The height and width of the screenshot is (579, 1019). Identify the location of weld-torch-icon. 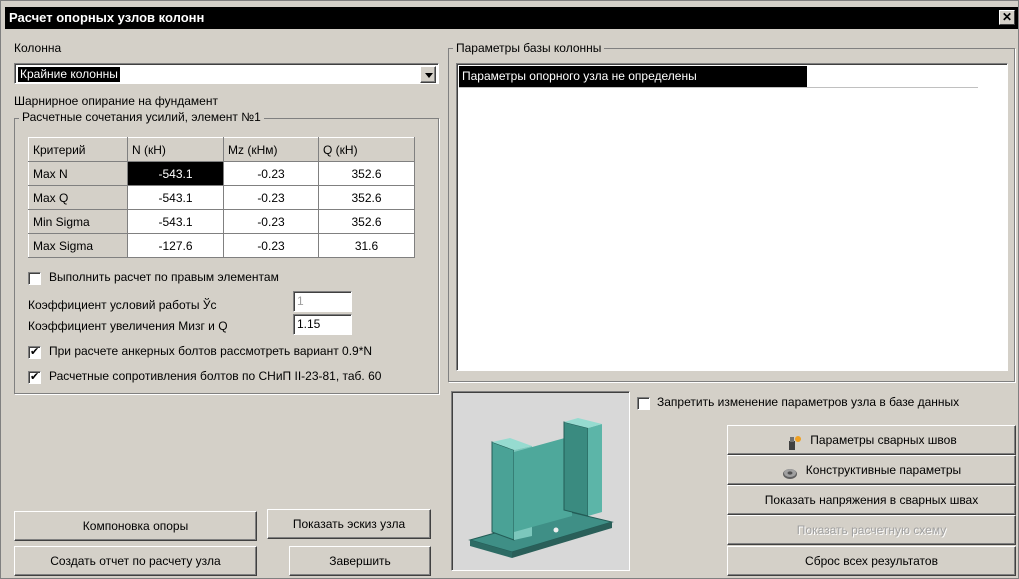
(794, 441).